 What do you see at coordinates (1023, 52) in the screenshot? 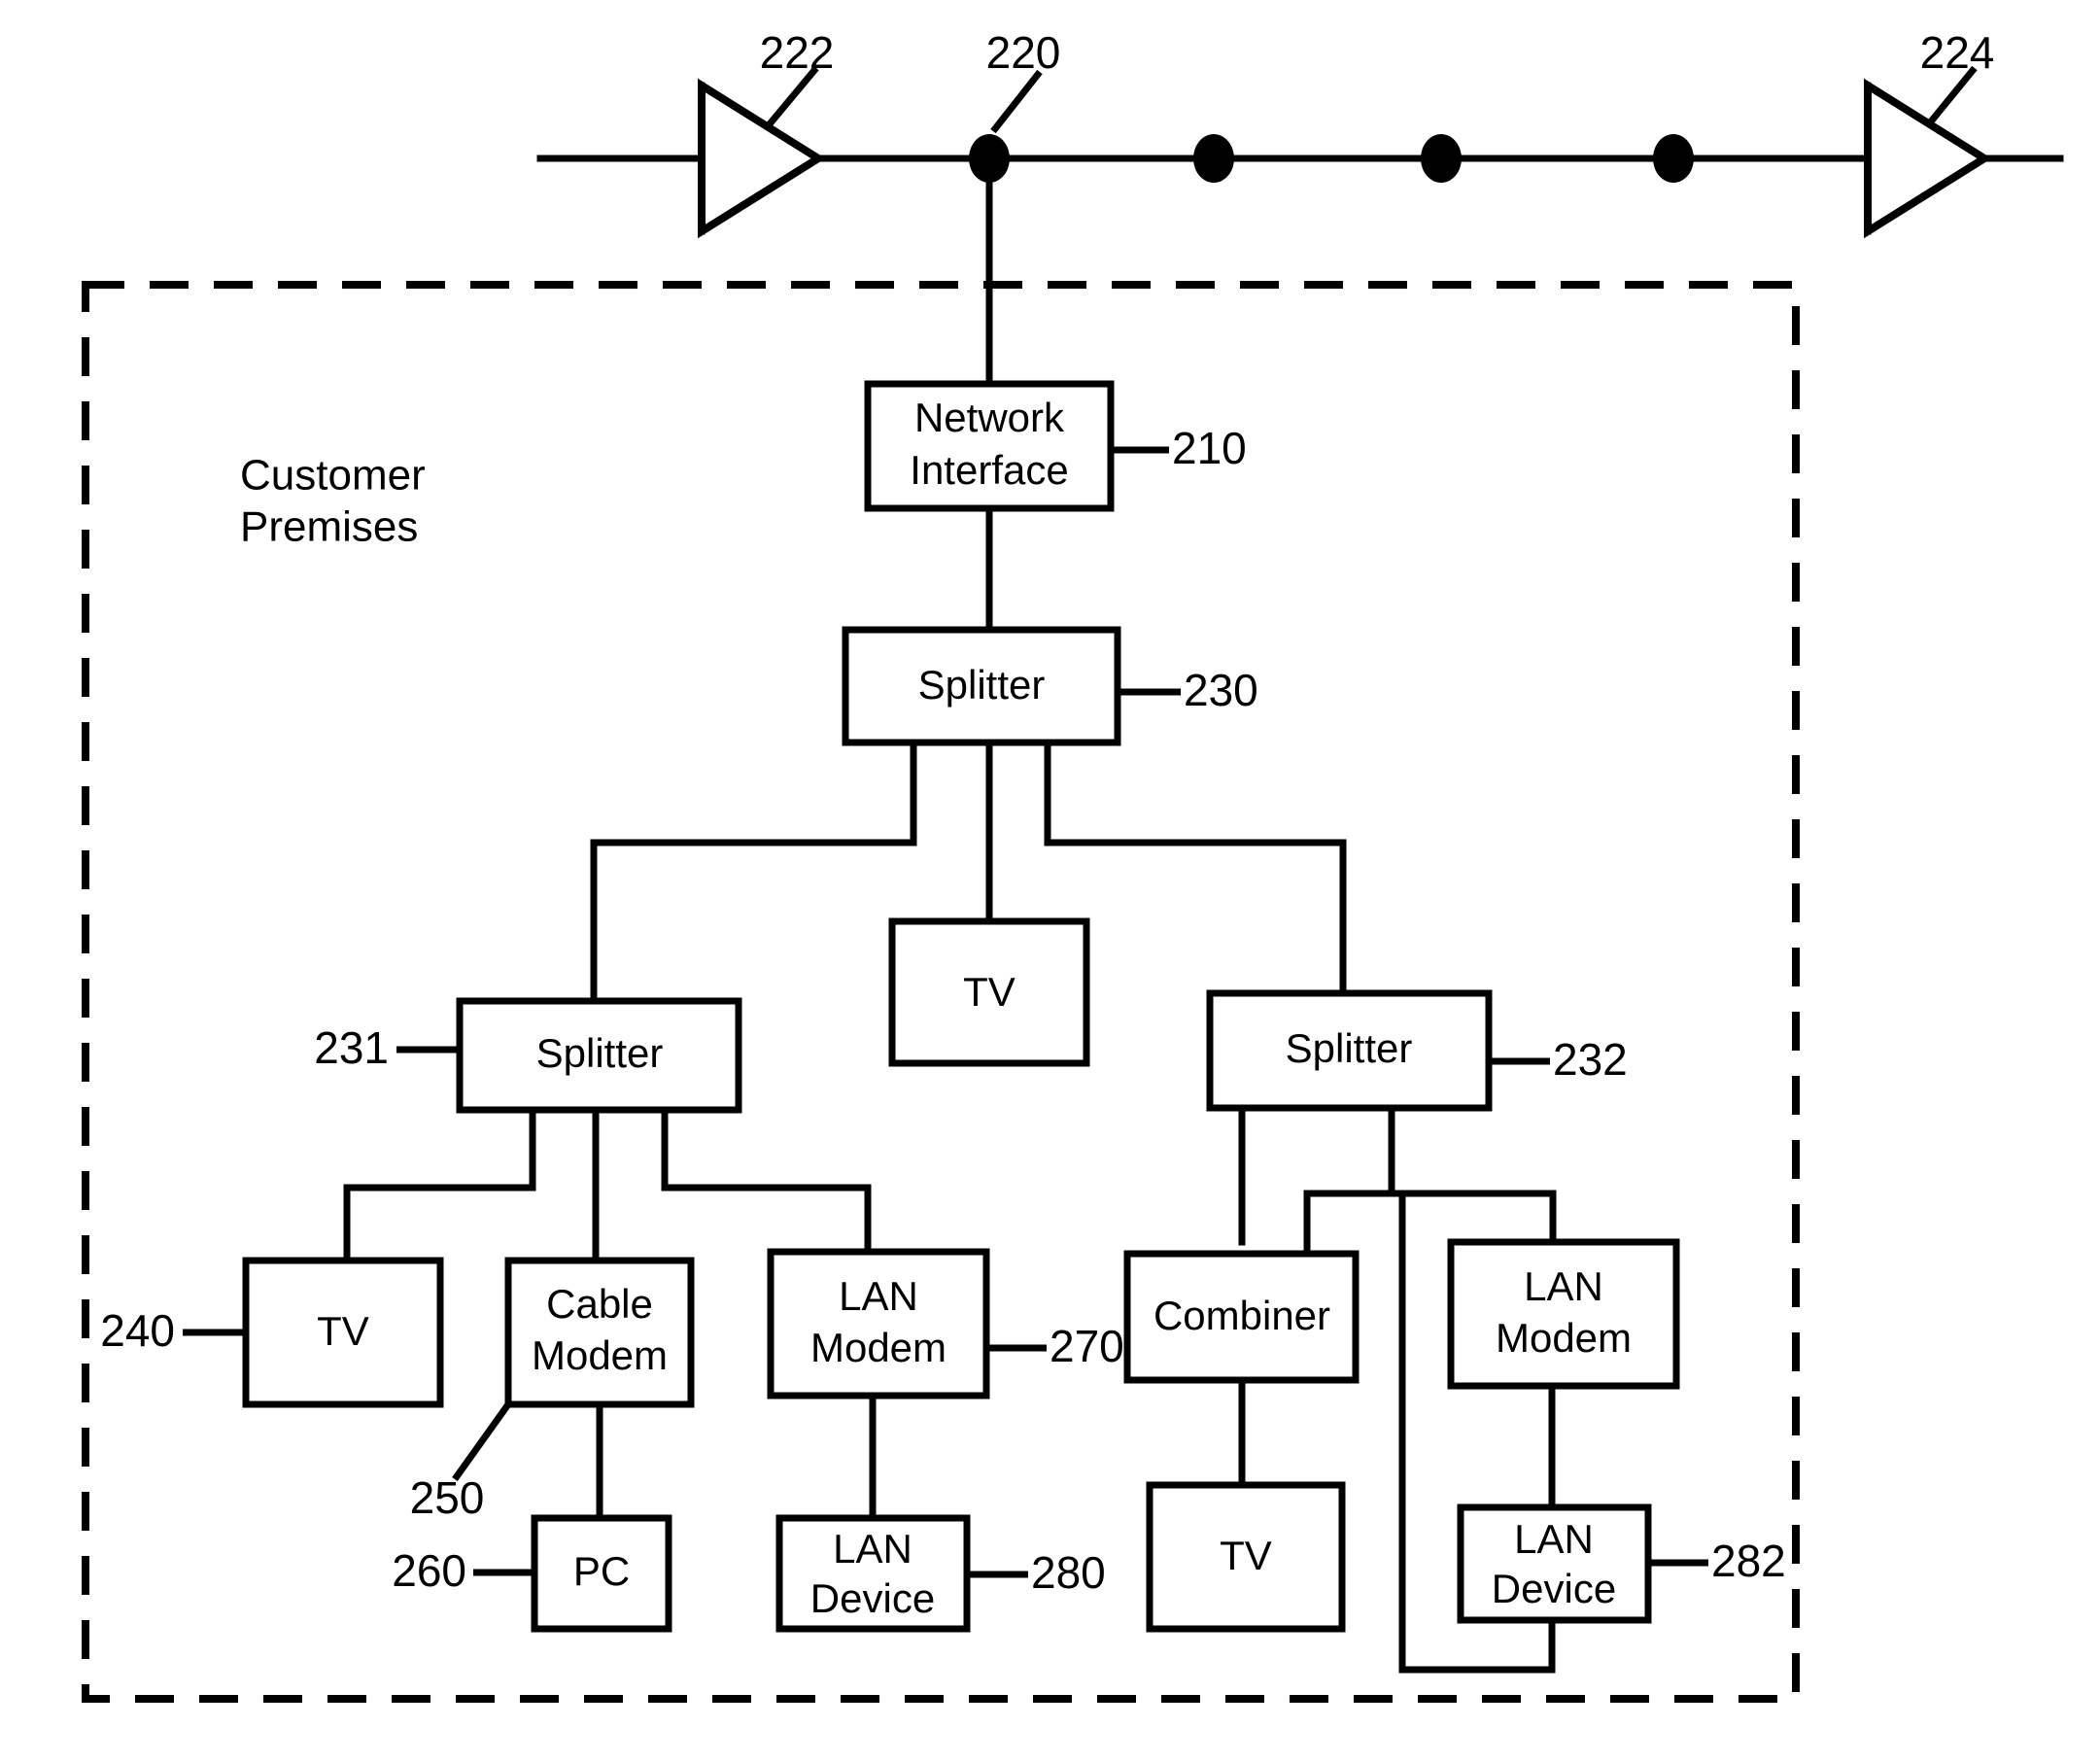
I see `ref-220: 220` at bounding box center [1023, 52].